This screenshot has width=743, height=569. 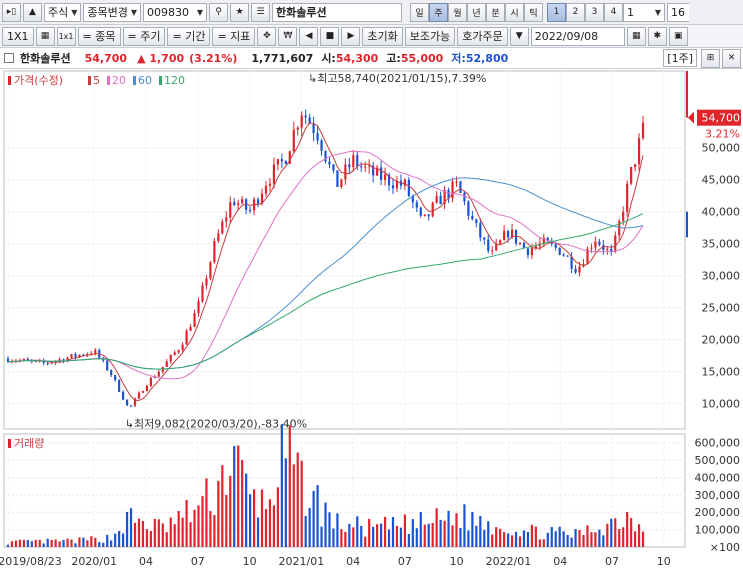 What do you see at coordinates (557, 12) in the screenshot?
I see `number-tab: 1` at bounding box center [557, 12].